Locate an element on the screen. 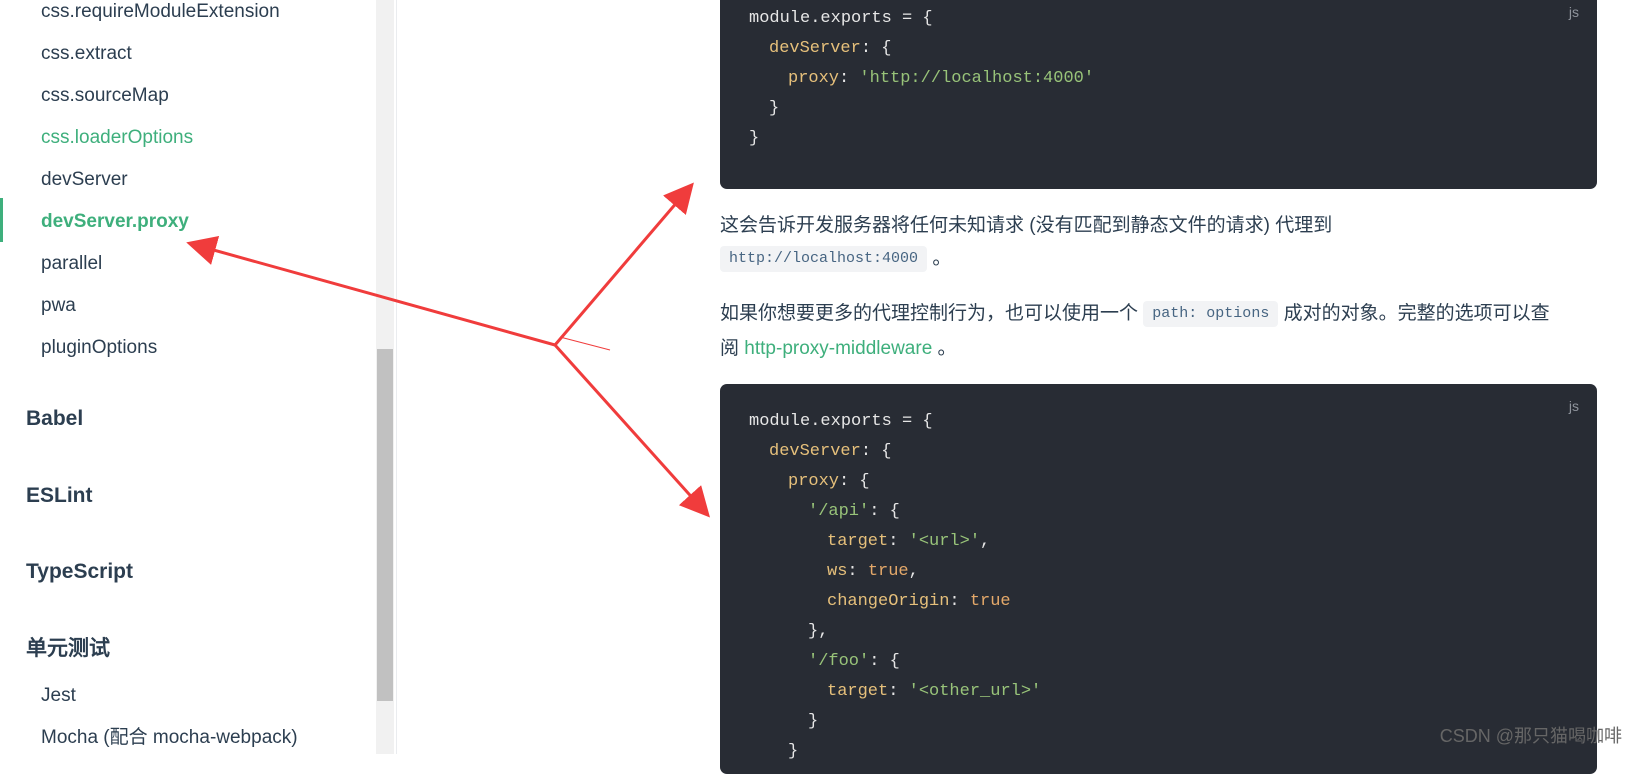  sidebar-item-css-extract: css.extract is located at coordinates (86, 54).